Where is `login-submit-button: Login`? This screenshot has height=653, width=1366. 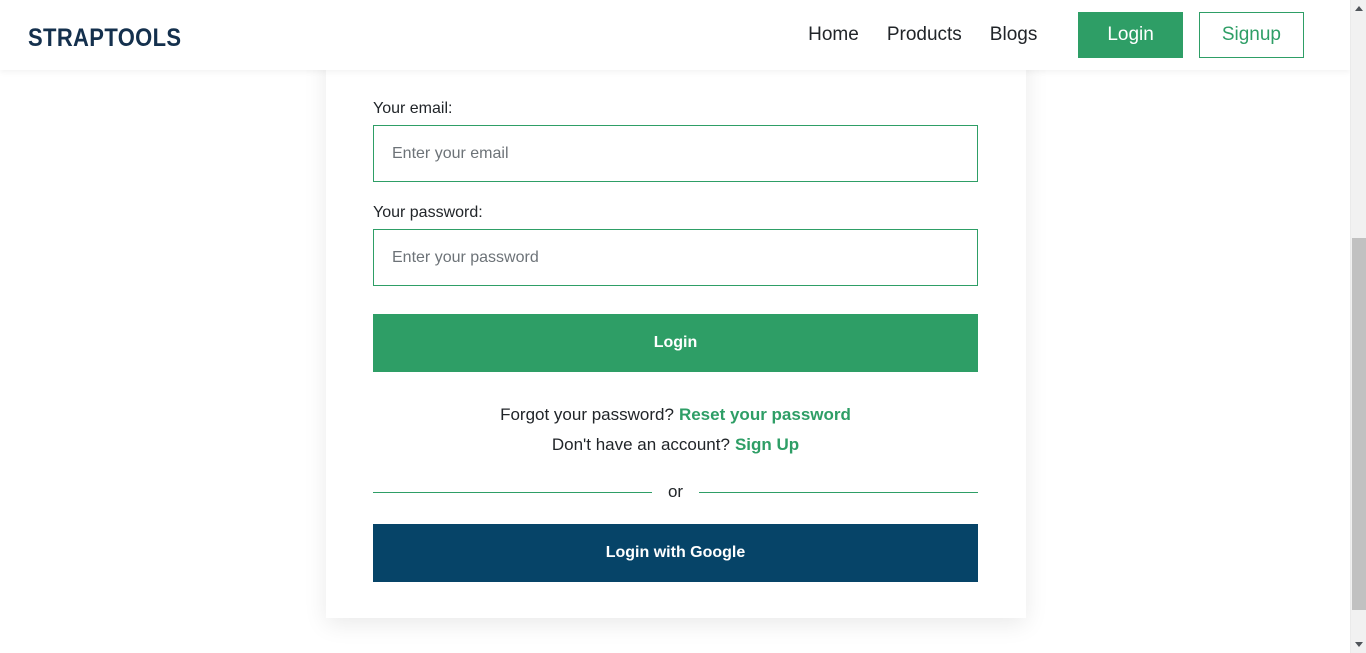 login-submit-button: Login is located at coordinates (675, 343).